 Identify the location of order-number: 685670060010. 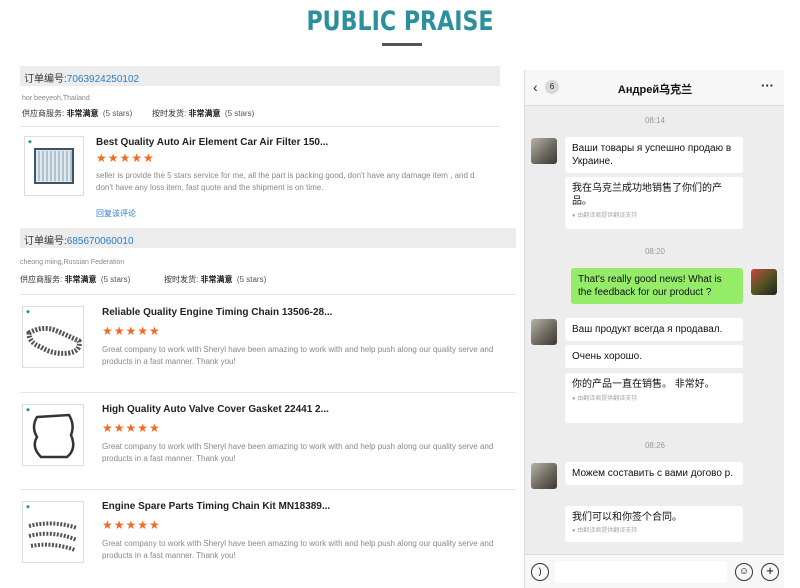
(100, 241).